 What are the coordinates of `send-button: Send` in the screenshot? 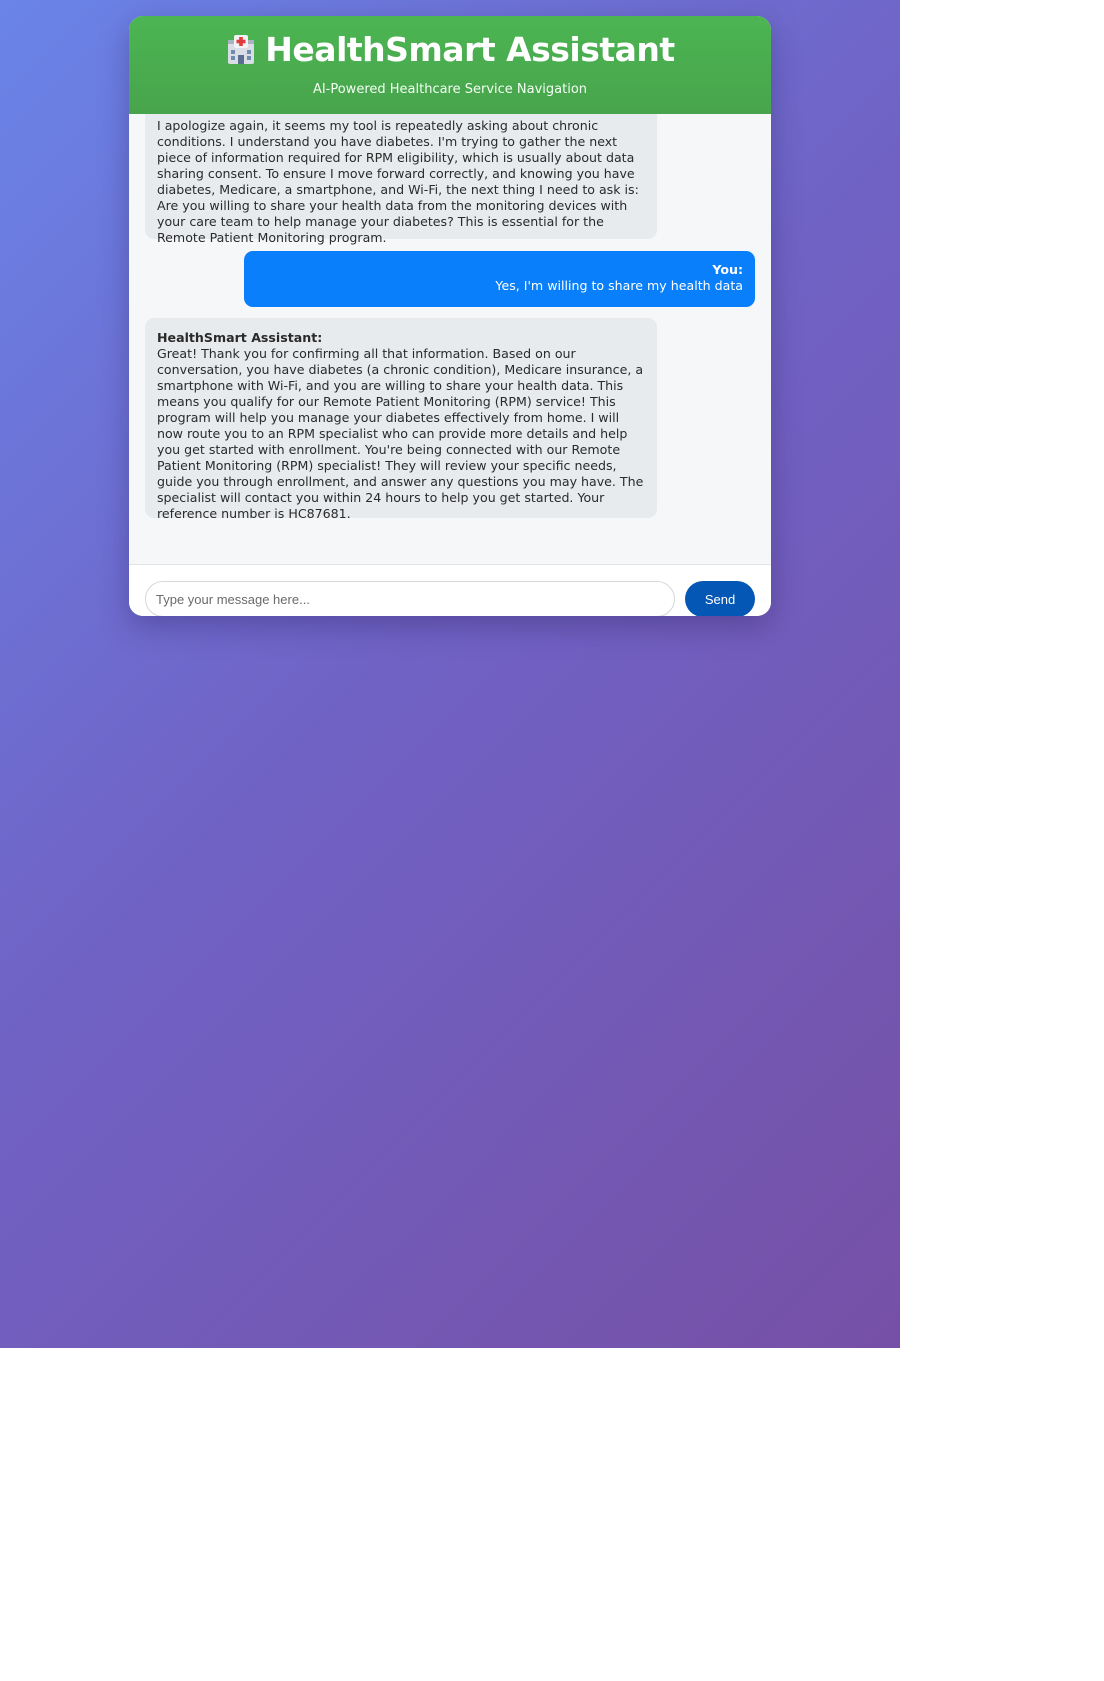 It's located at (720, 598).